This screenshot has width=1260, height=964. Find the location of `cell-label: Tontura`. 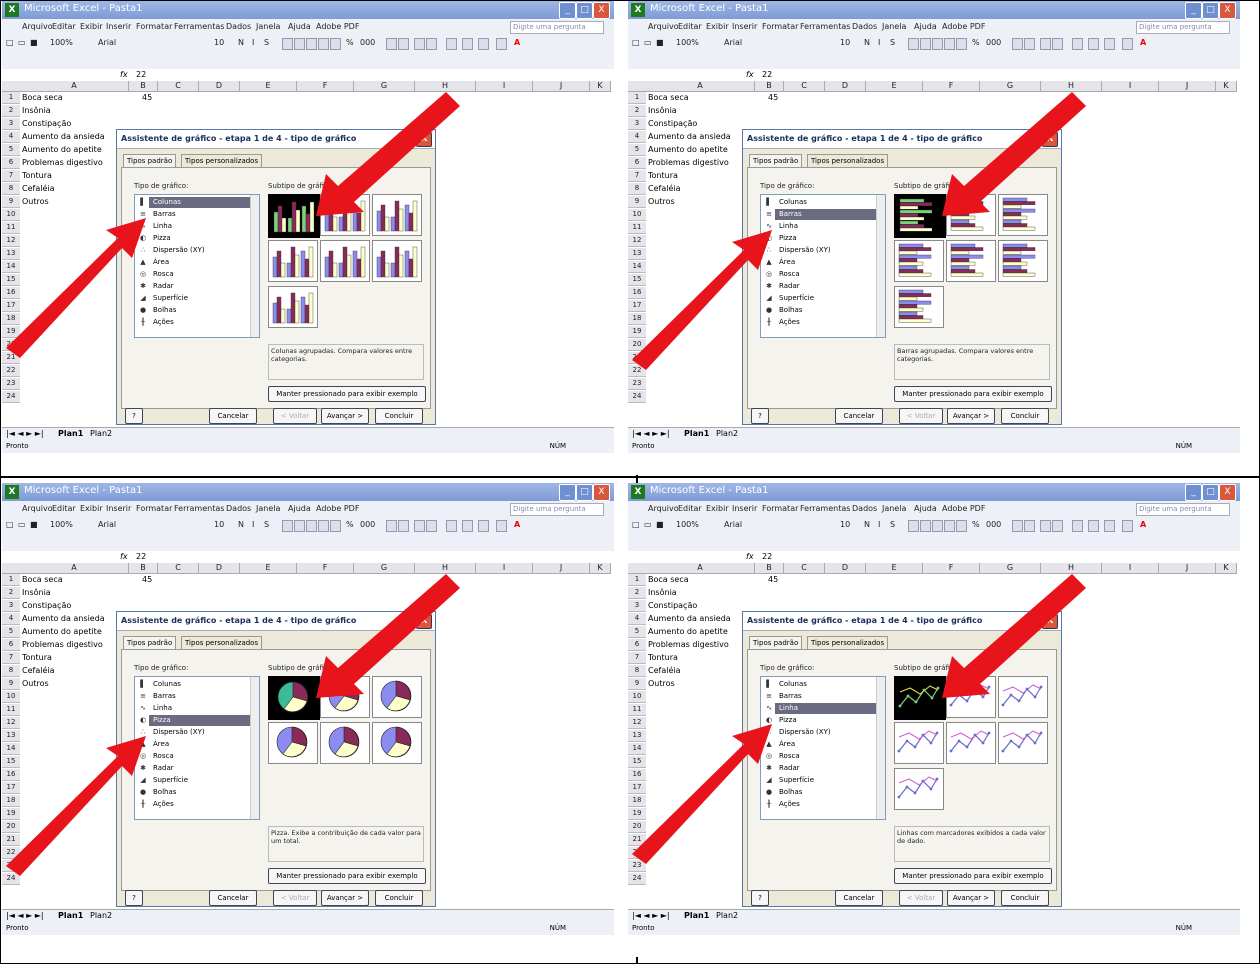

cell-label: Tontura is located at coordinates (663, 657).